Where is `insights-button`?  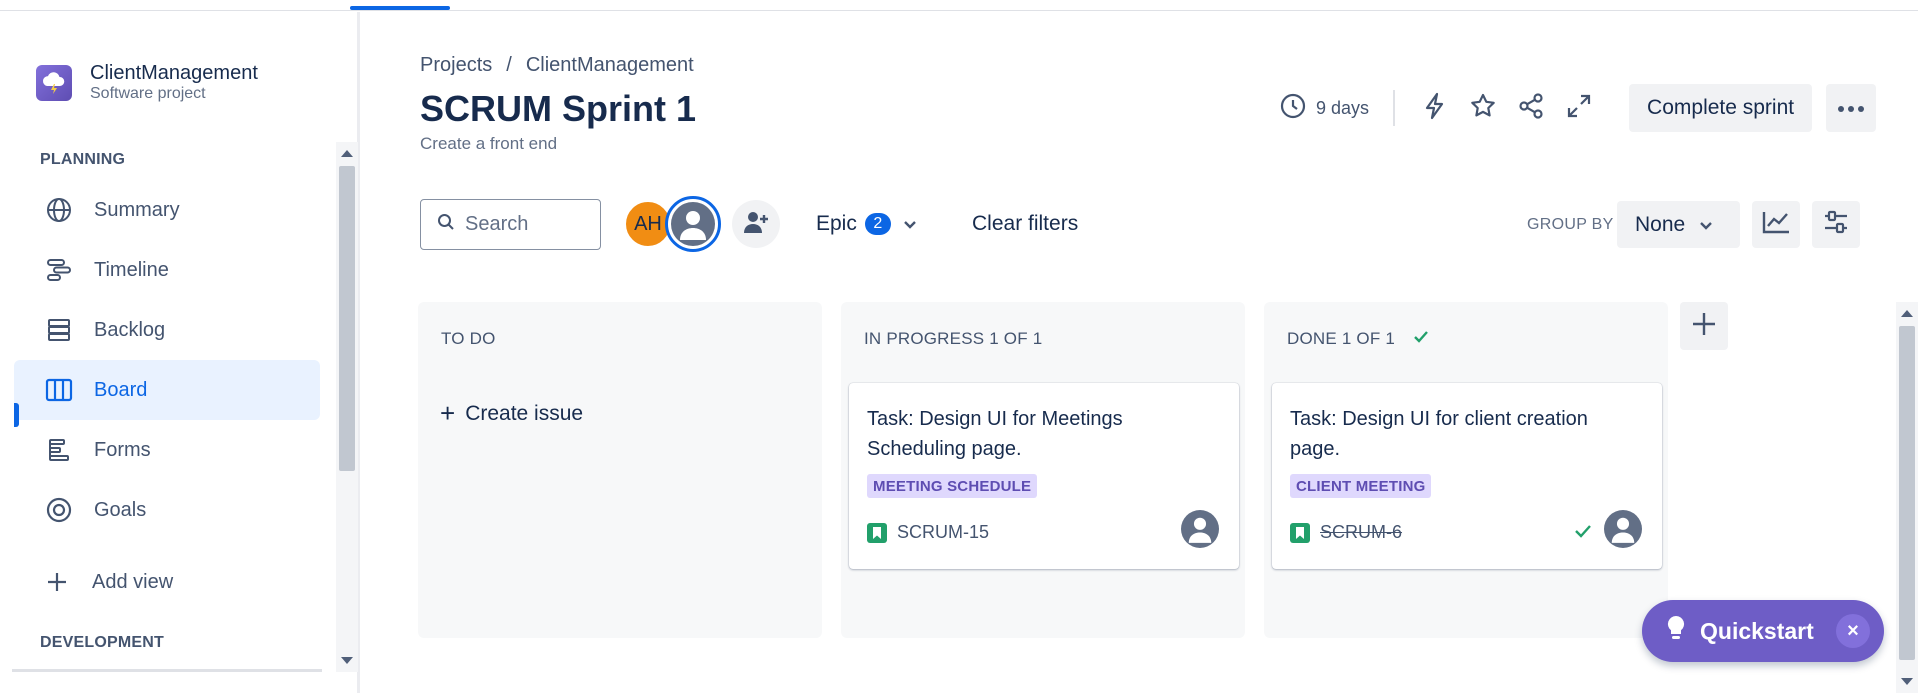 insights-button is located at coordinates (1776, 224).